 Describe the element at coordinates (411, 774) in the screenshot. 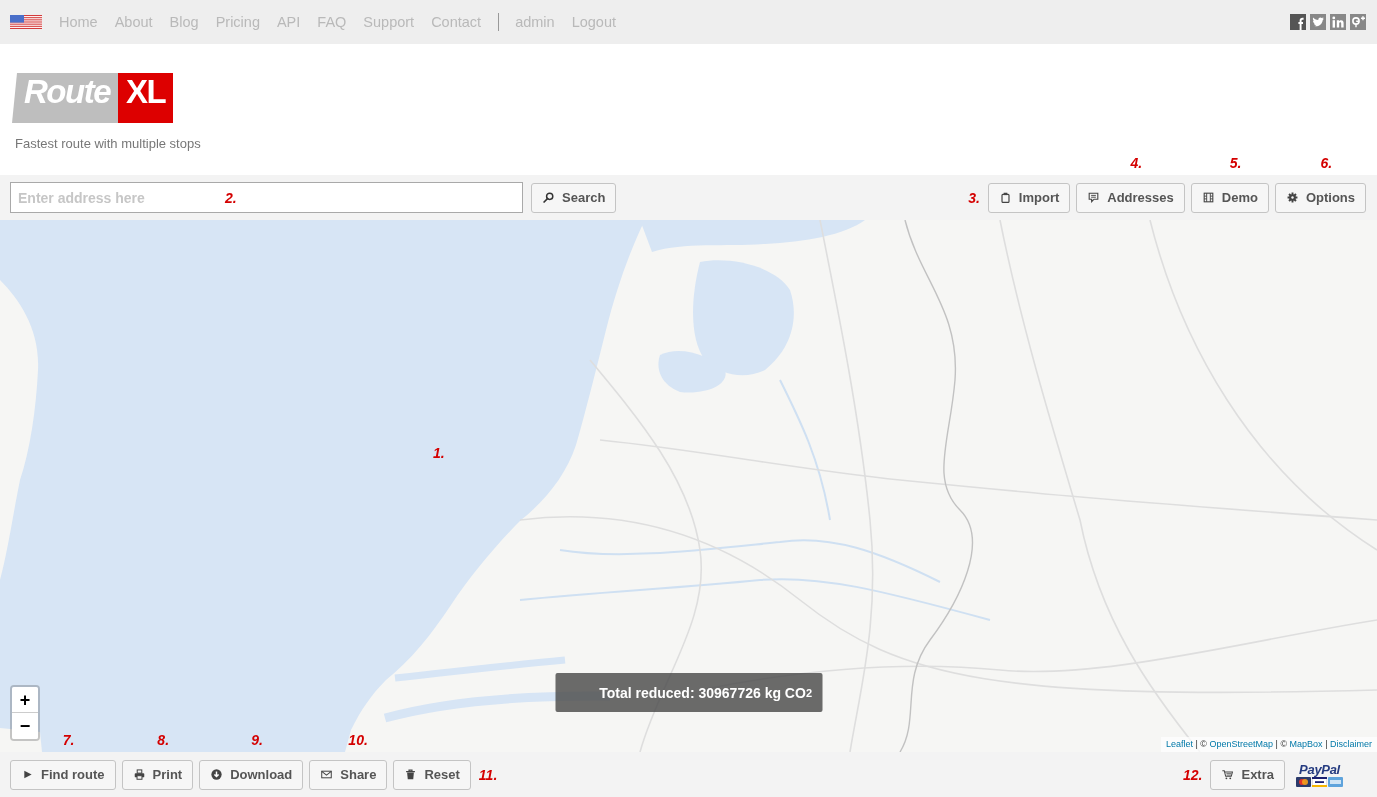

I see `trash-icon` at that location.